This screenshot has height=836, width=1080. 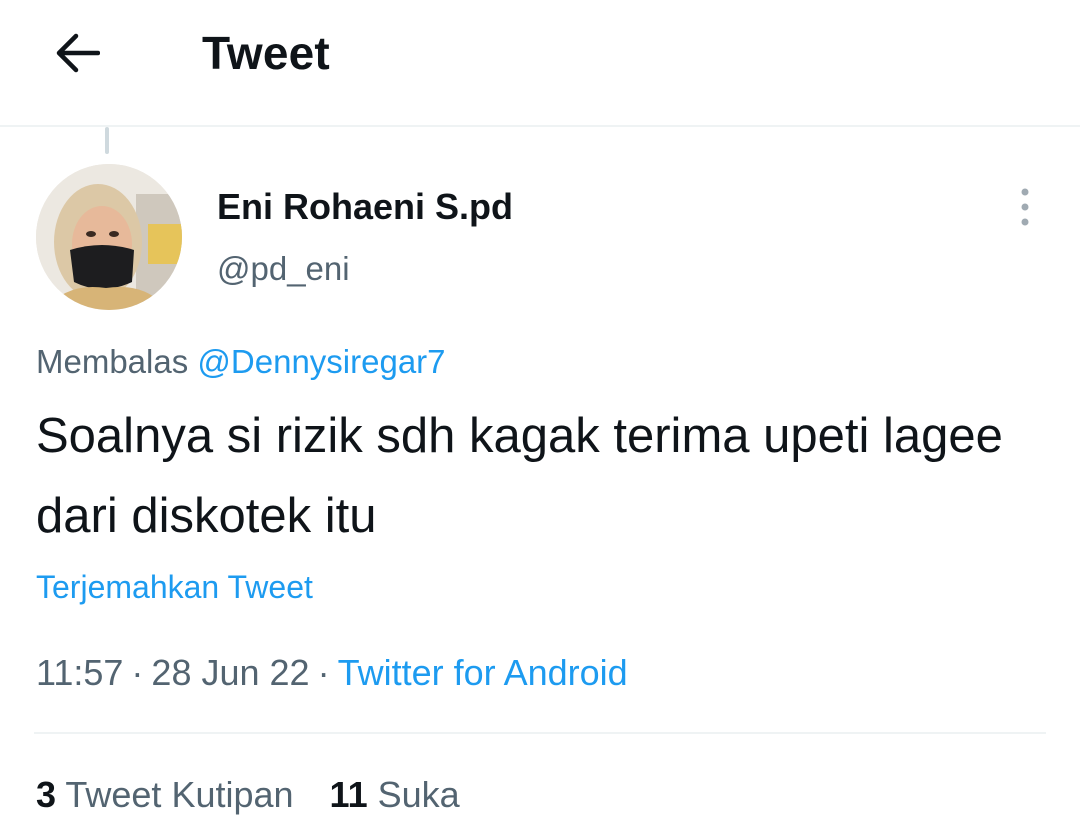 What do you see at coordinates (348, 794) in the screenshot?
I see `likes-count: 11` at bounding box center [348, 794].